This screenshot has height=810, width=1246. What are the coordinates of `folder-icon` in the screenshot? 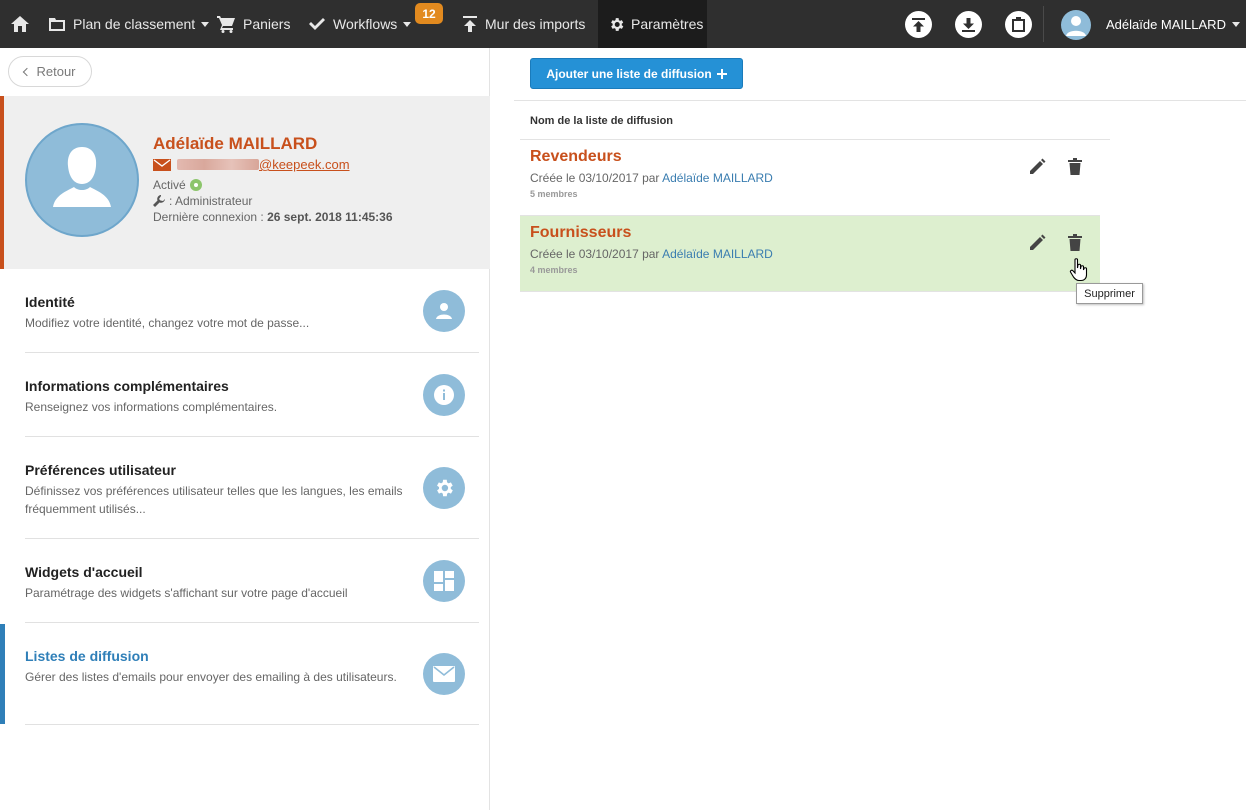 It's located at (57, 24).